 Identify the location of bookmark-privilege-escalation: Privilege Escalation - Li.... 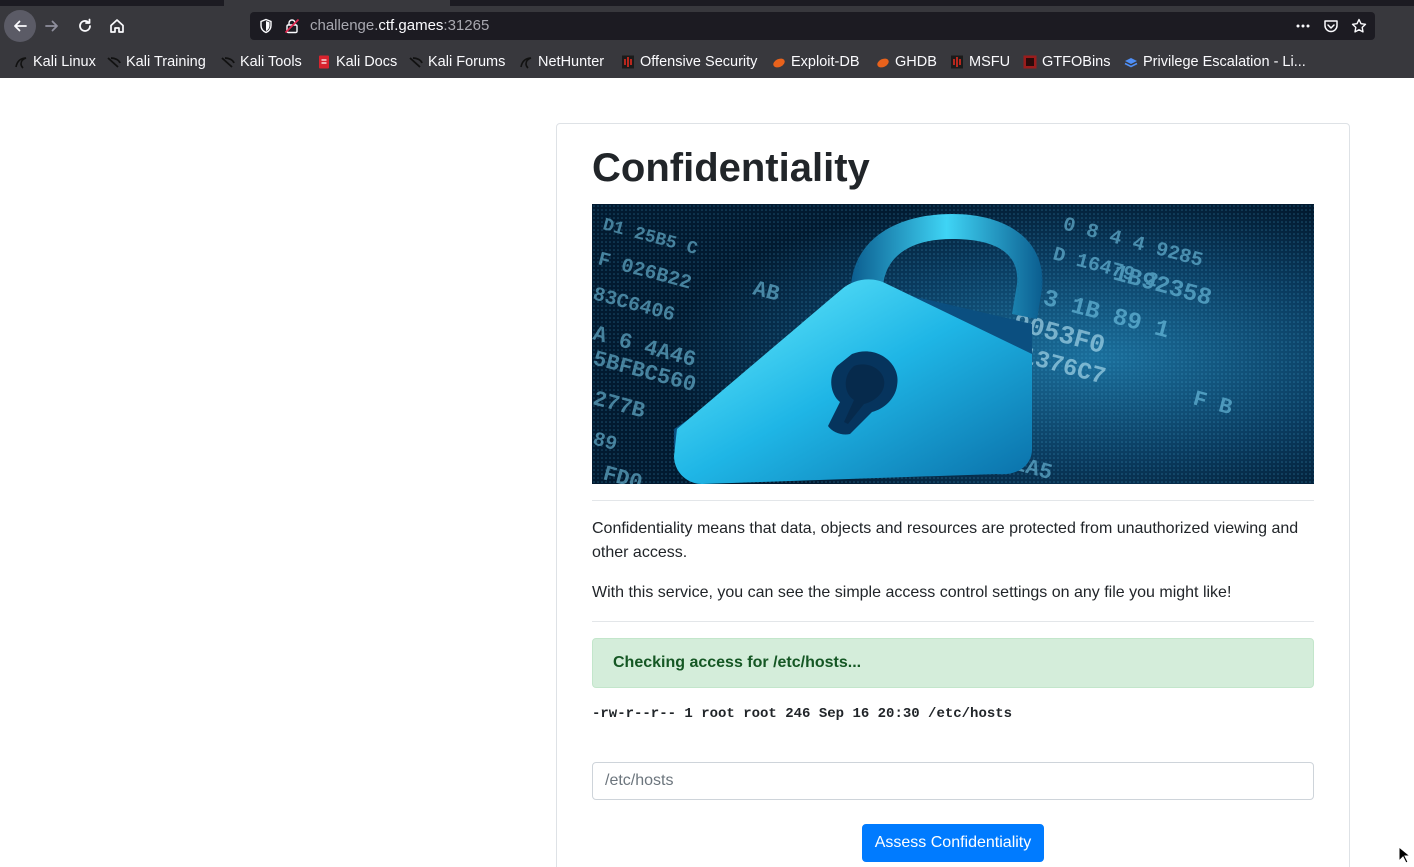
(1215, 62).